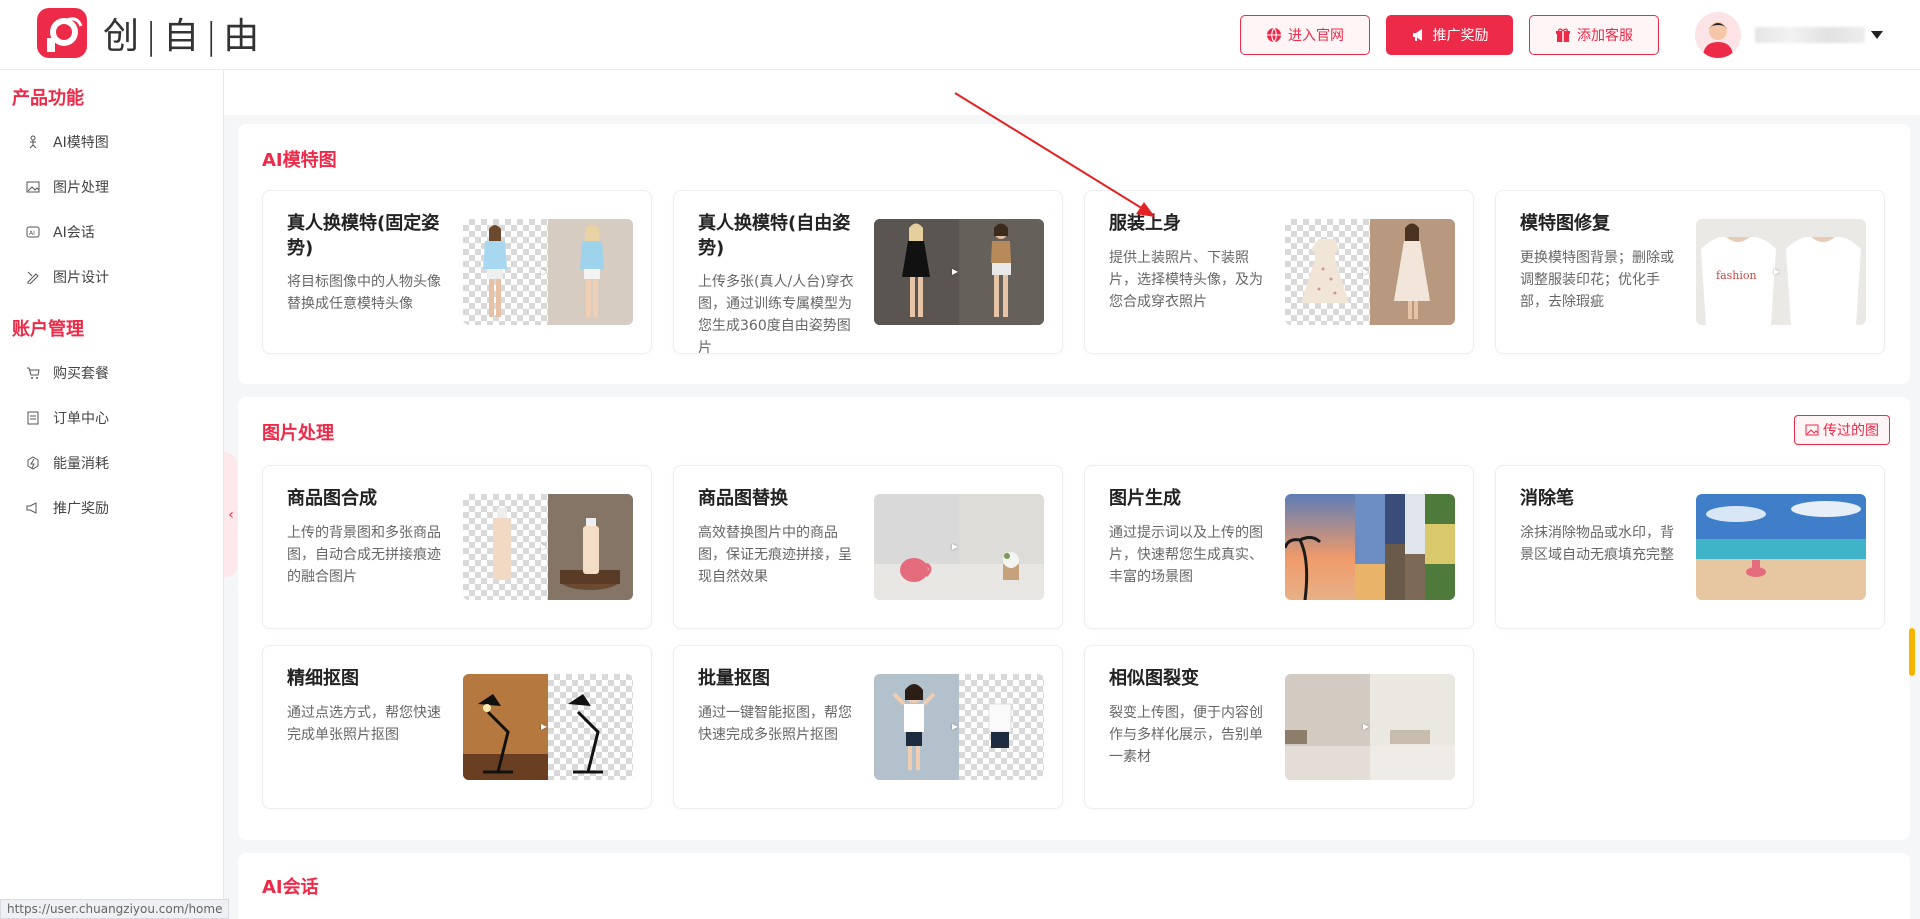 This screenshot has width=1920, height=919. I want to click on sidebar-item-image-processing: 图片处理, so click(67, 187).